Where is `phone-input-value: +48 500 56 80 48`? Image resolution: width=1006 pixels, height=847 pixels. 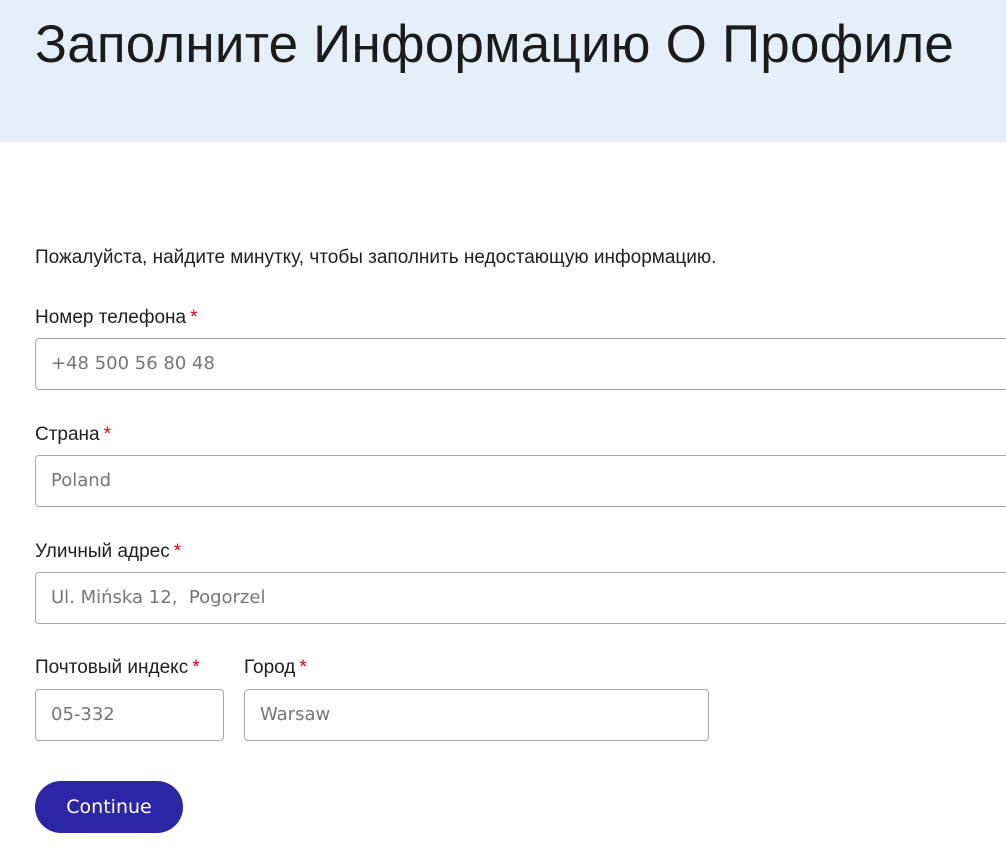
phone-input-value: +48 500 56 80 48 is located at coordinates (133, 363).